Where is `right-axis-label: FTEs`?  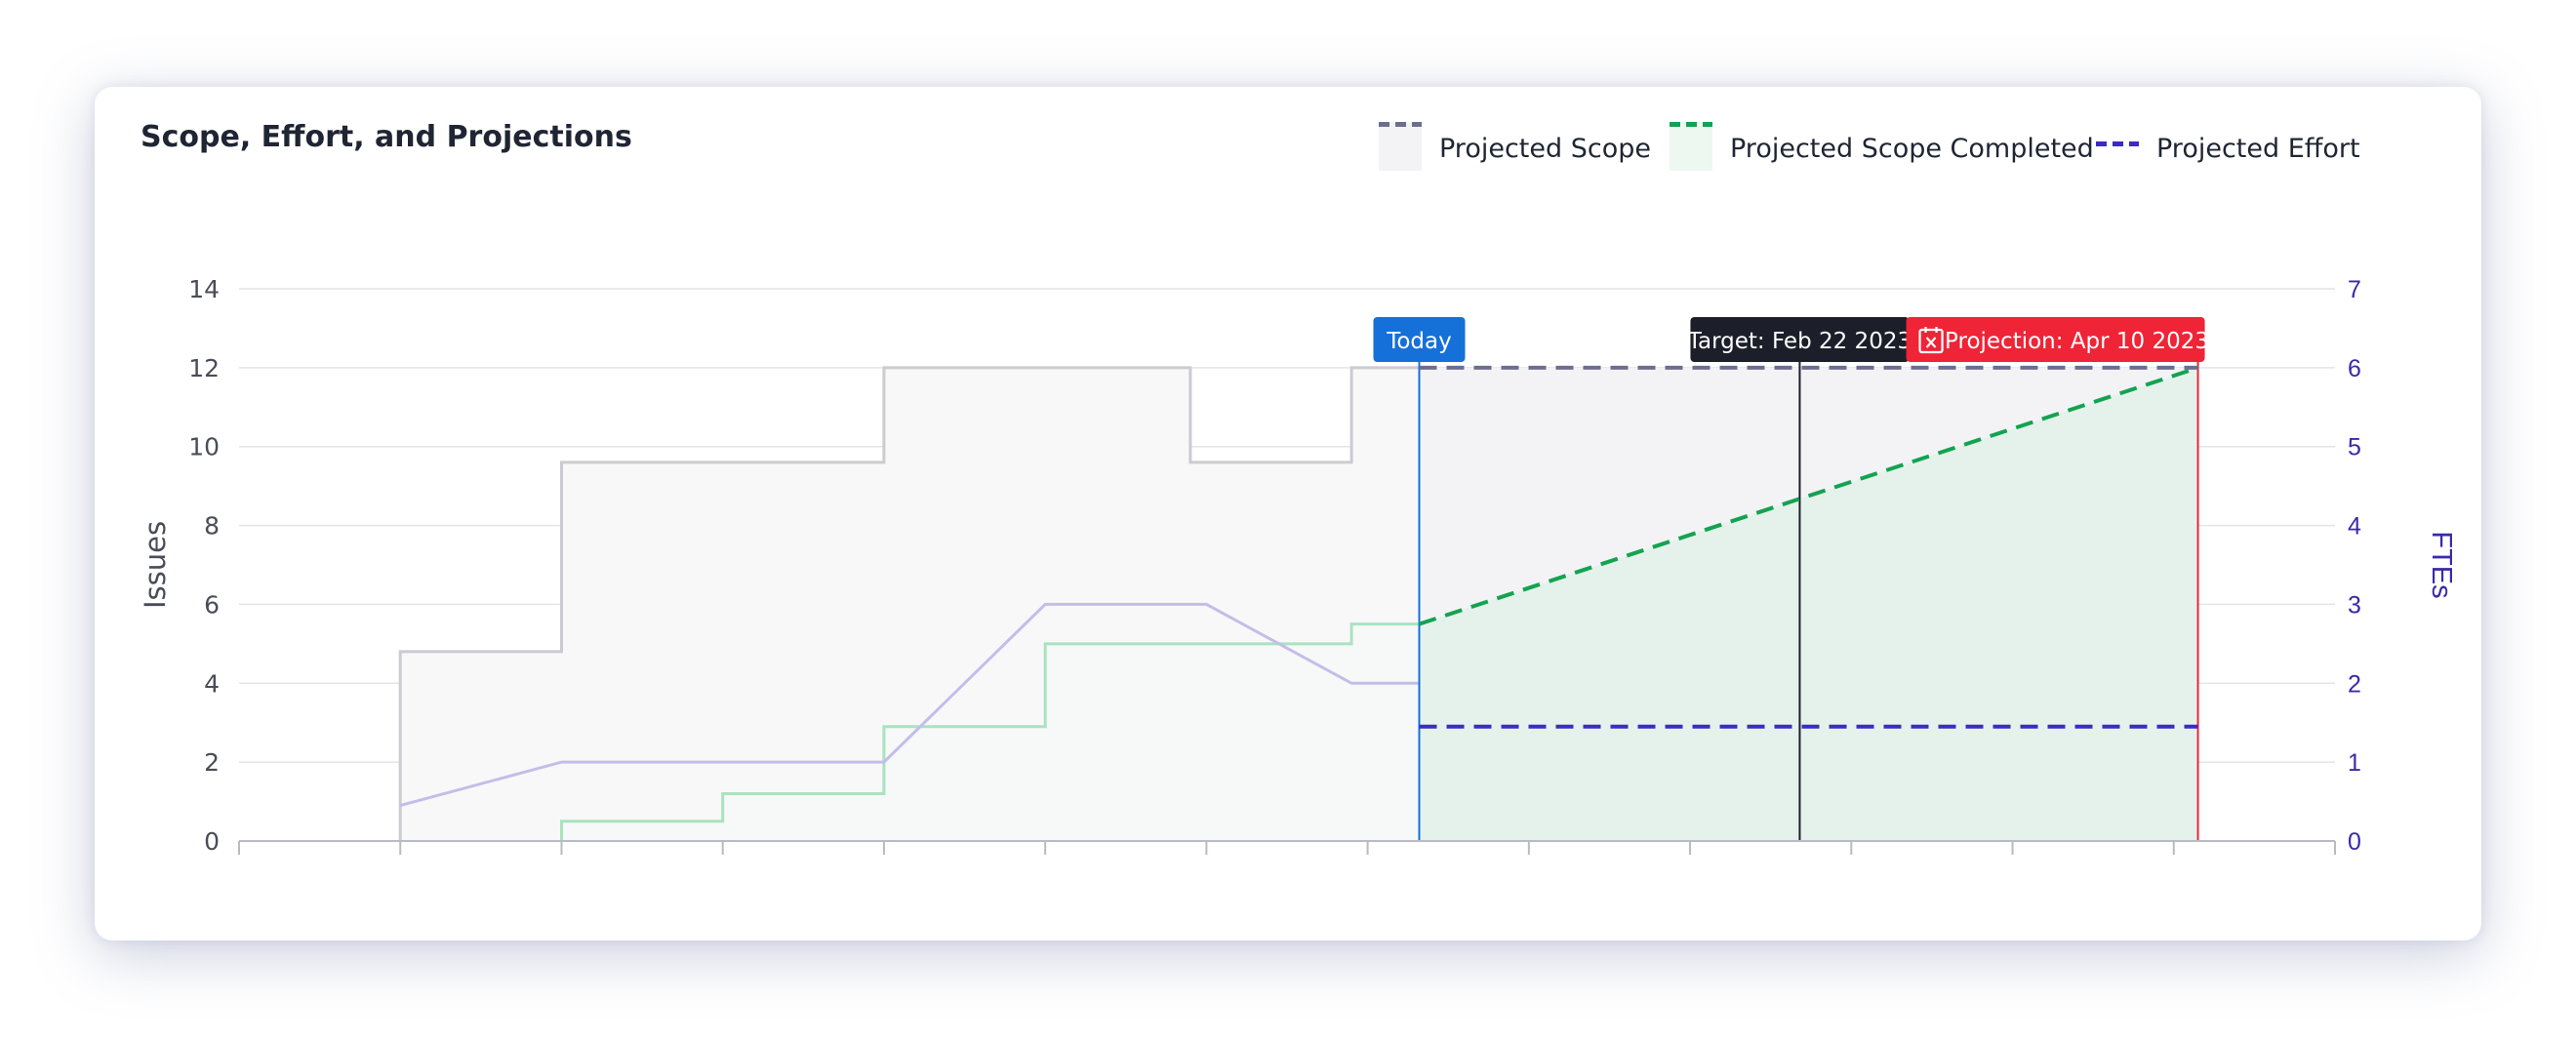
right-axis-label: FTEs is located at coordinates (2441, 564).